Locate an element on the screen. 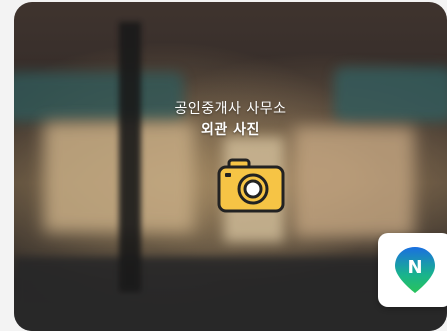  photo-caption-subtitle: 외관 사진 is located at coordinates (230, 130).